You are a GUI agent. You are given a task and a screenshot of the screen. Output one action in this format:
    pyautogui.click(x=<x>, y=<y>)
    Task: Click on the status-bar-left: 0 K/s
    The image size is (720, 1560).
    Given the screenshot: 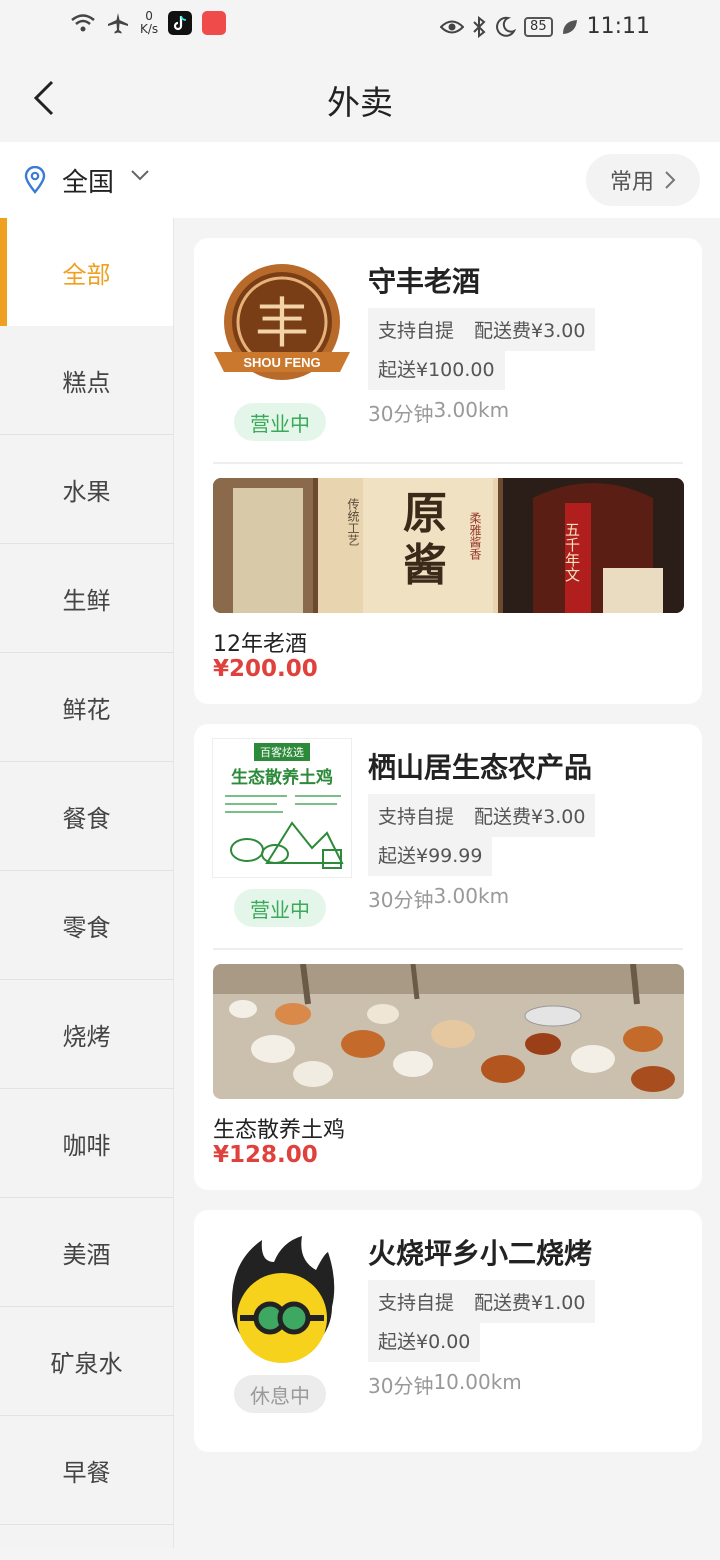 What is the action you would take?
    pyautogui.click(x=148, y=23)
    